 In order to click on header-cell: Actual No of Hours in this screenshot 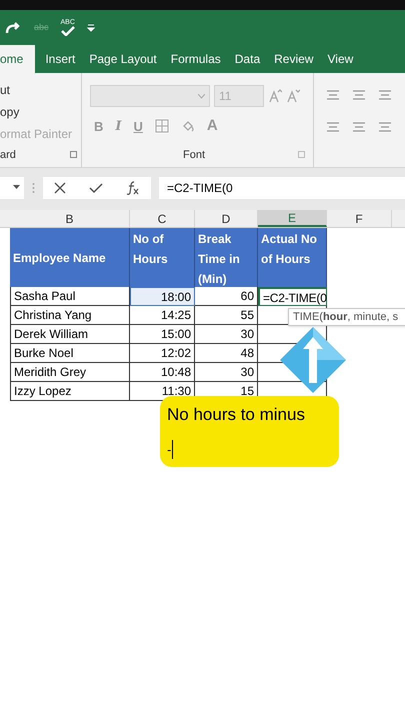, I will do `click(292, 257)`.